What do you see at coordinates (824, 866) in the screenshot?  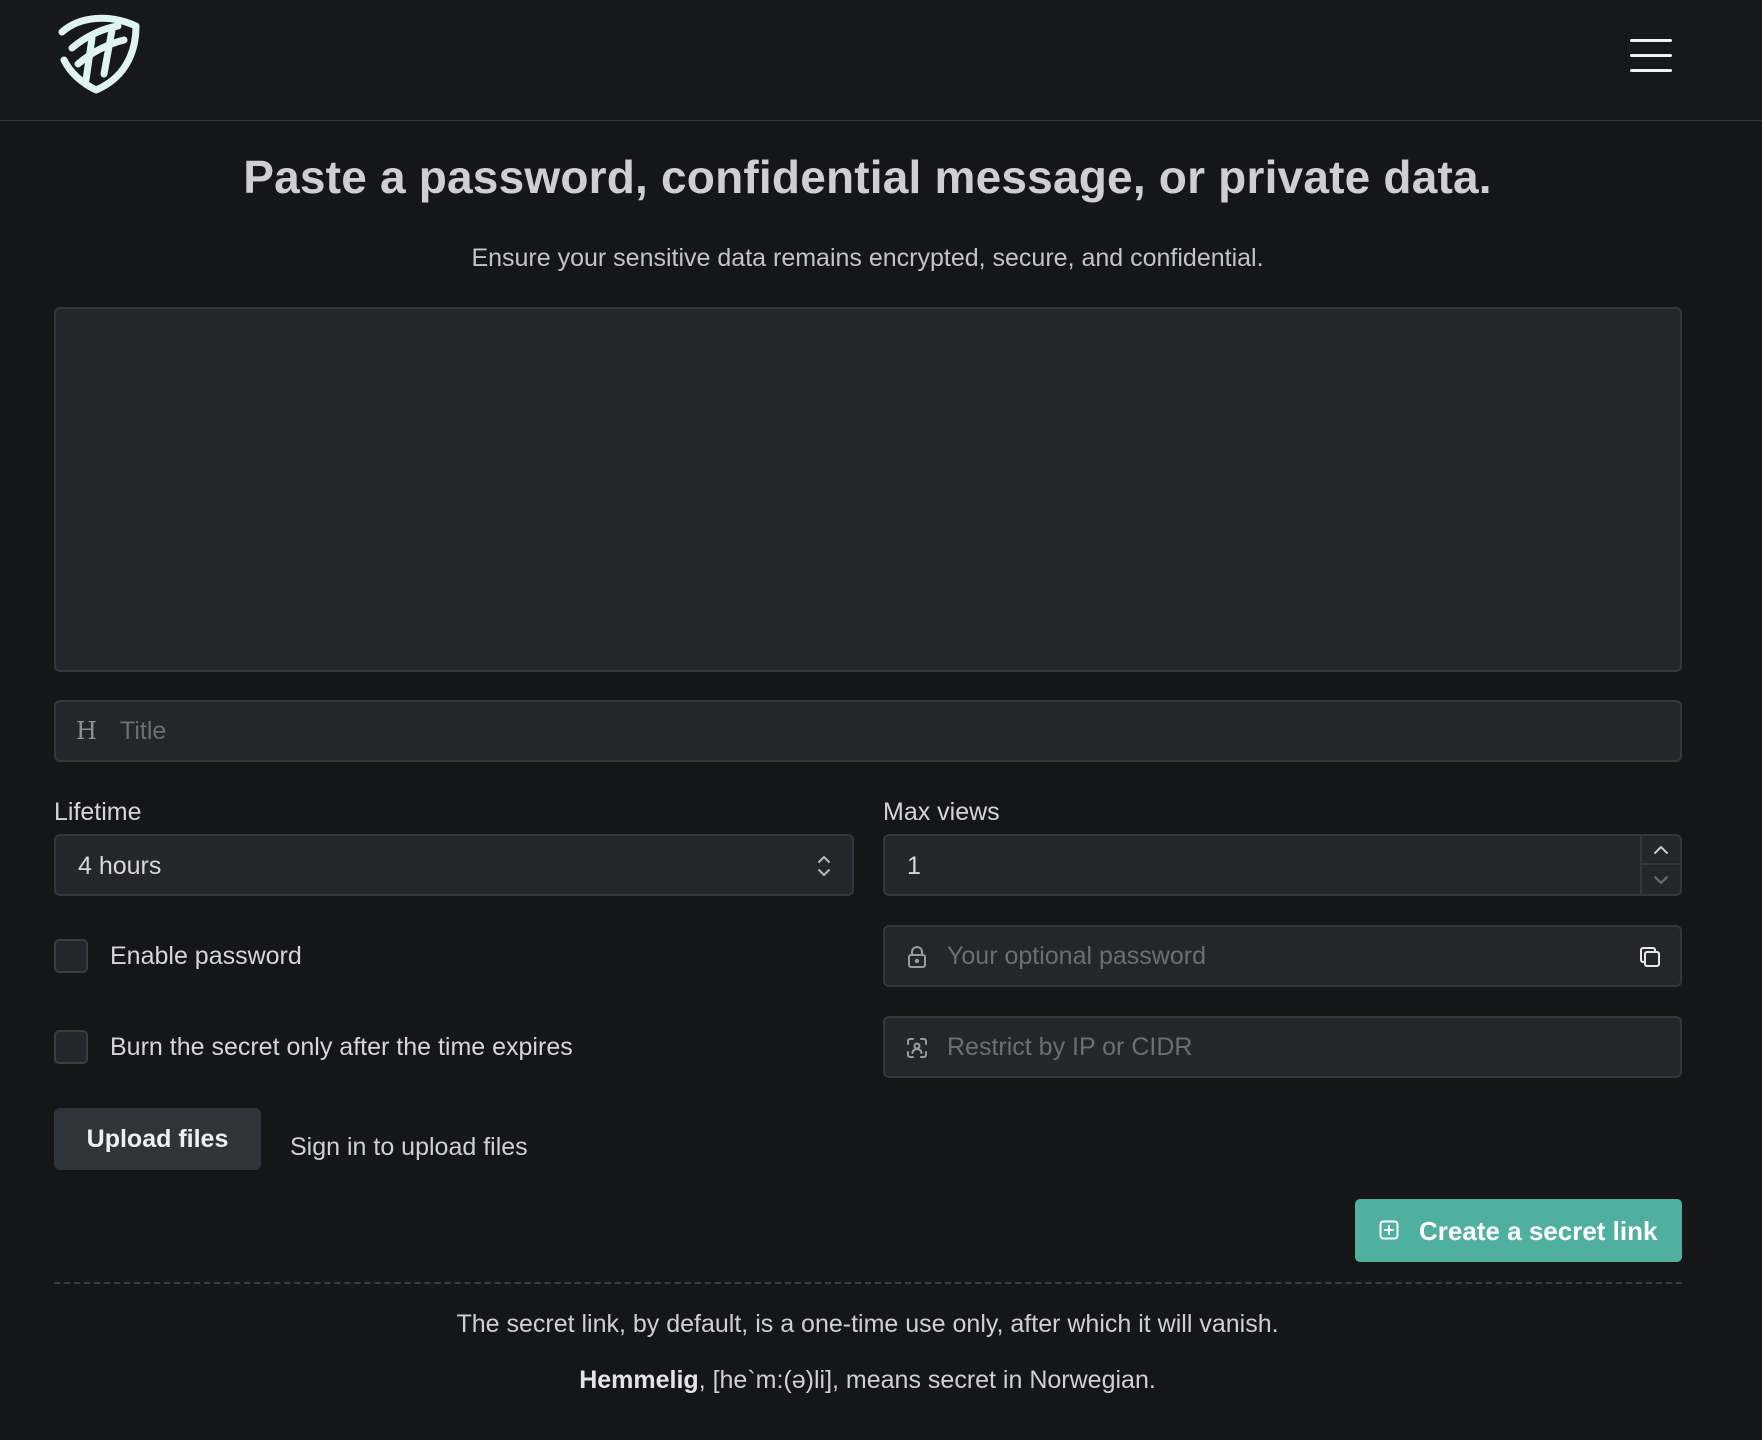 I see `chevron-updown-icon` at bounding box center [824, 866].